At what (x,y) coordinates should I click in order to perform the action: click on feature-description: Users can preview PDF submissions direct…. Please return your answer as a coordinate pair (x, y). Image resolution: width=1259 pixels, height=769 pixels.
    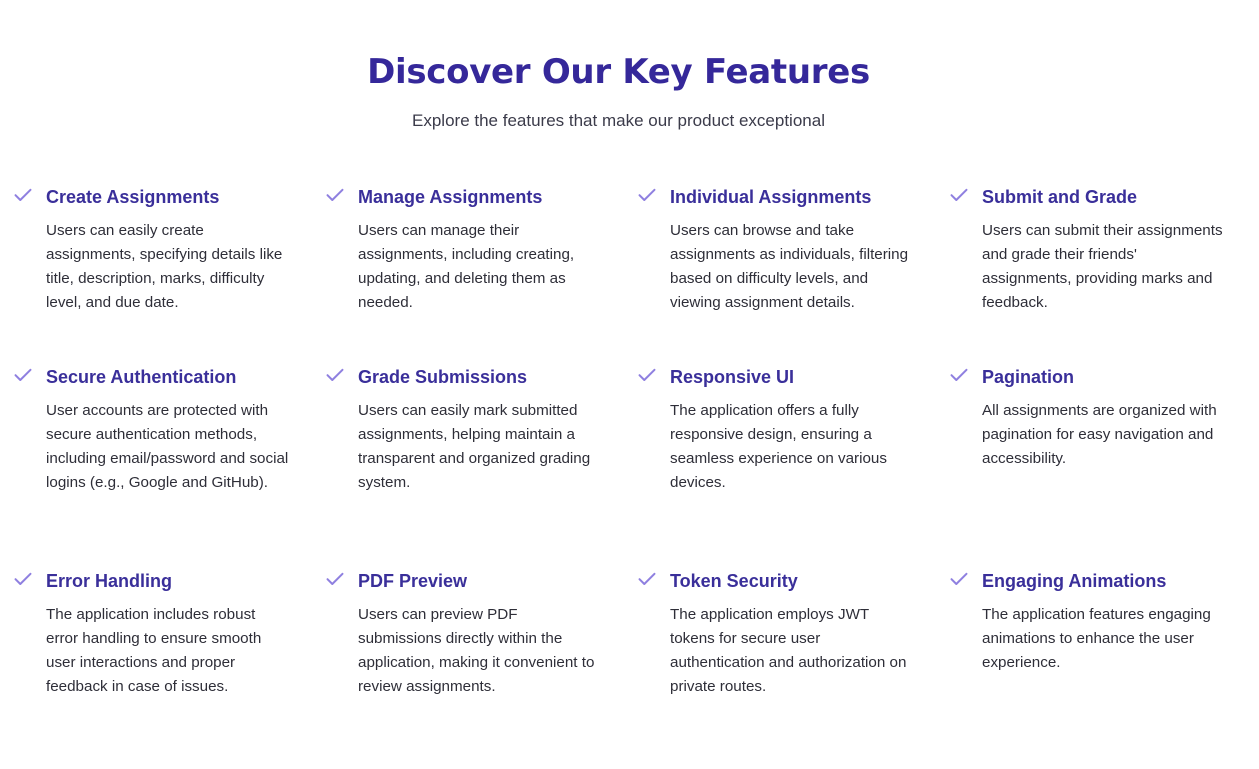
    Looking at the image, I should click on (476, 650).